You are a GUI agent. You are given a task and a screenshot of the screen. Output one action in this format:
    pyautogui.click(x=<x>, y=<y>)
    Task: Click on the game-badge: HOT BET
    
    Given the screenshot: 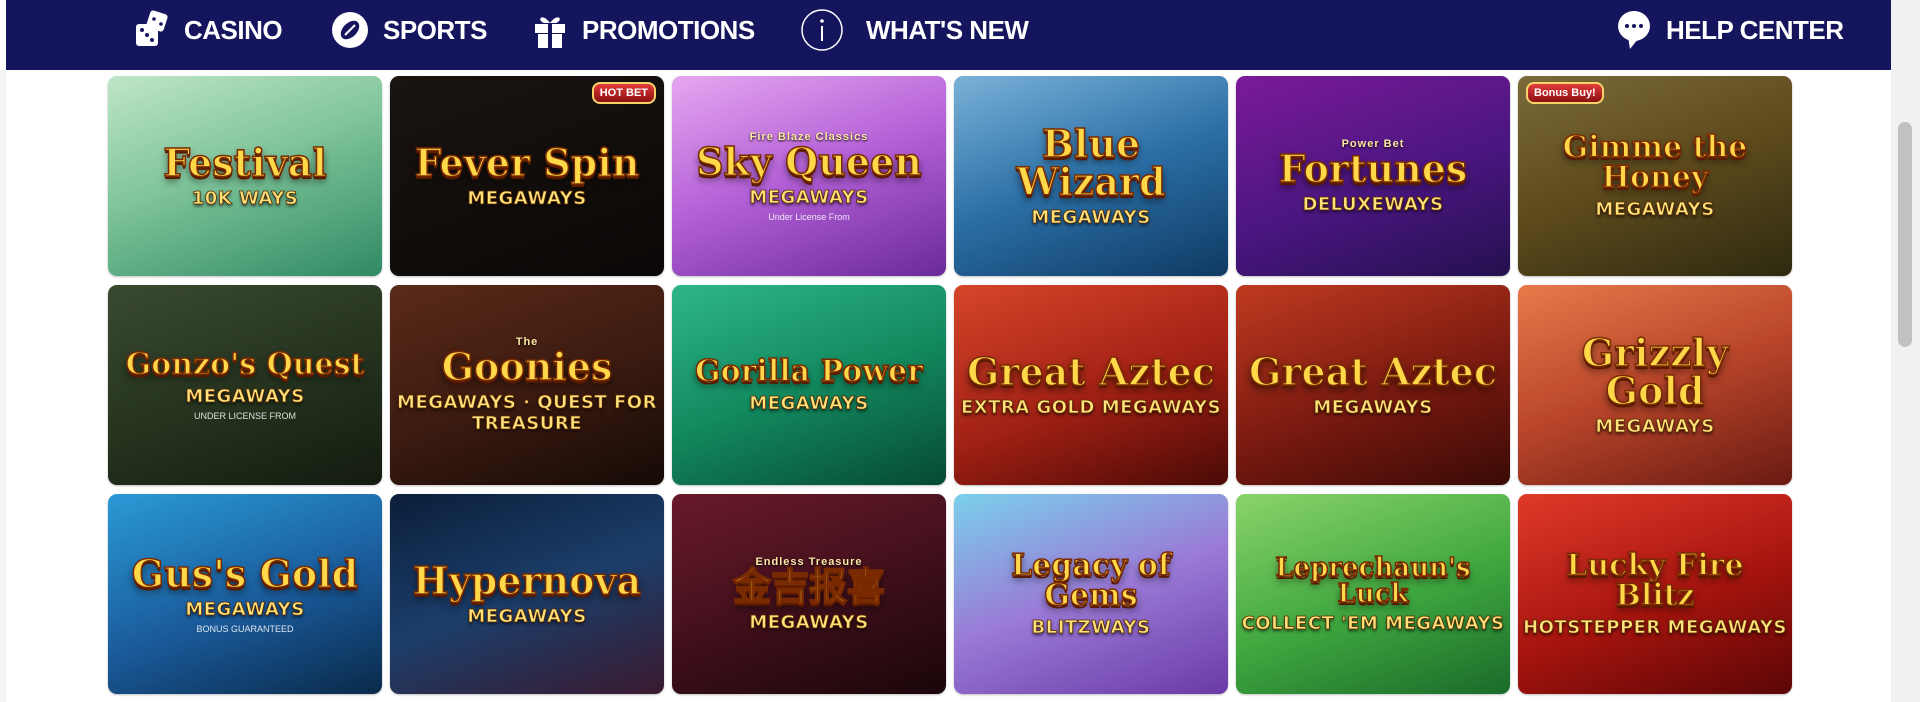 What is the action you would take?
    pyautogui.click(x=623, y=93)
    